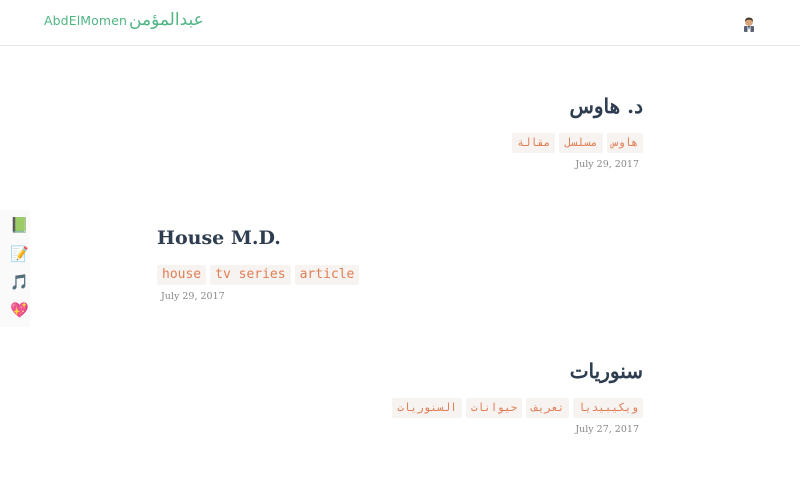 The height and width of the screenshot is (500, 800). What do you see at coordinates (548, 408) in the screenshot?
I see `tag: تعريف` at bounding box center [548, 408].